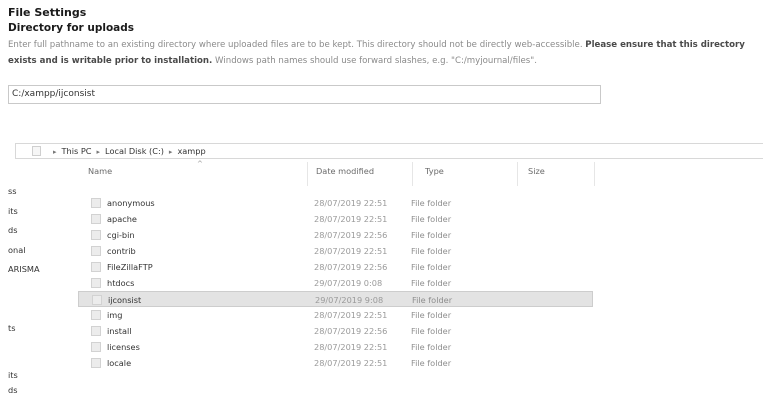 The image size is (763, 395). Describe the element at coordinates (71, 28) in the screenshot. I see `field-label: Directory for uploads` at that location.